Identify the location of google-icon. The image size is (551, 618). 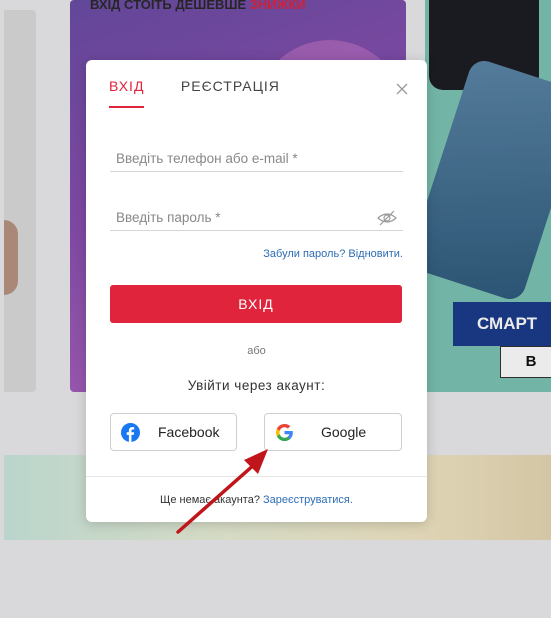
(284, 432).